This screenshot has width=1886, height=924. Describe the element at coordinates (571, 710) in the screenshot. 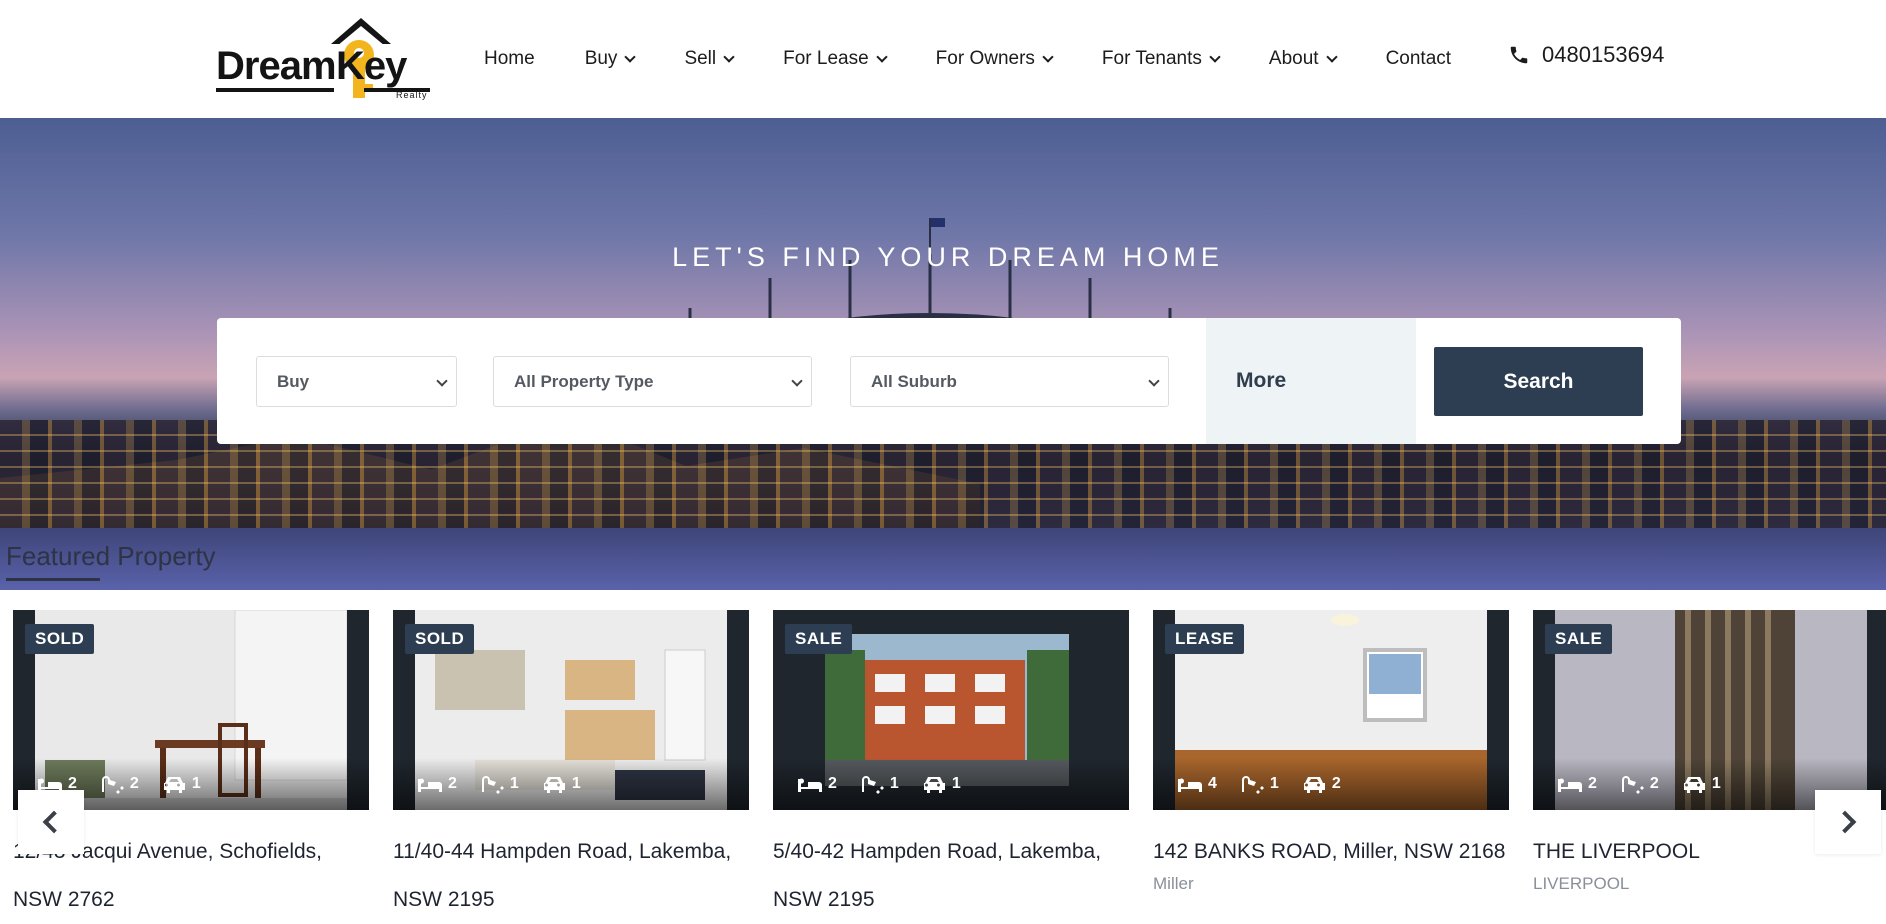

I see `property-photo: SOLD 2 1 1` at that location.